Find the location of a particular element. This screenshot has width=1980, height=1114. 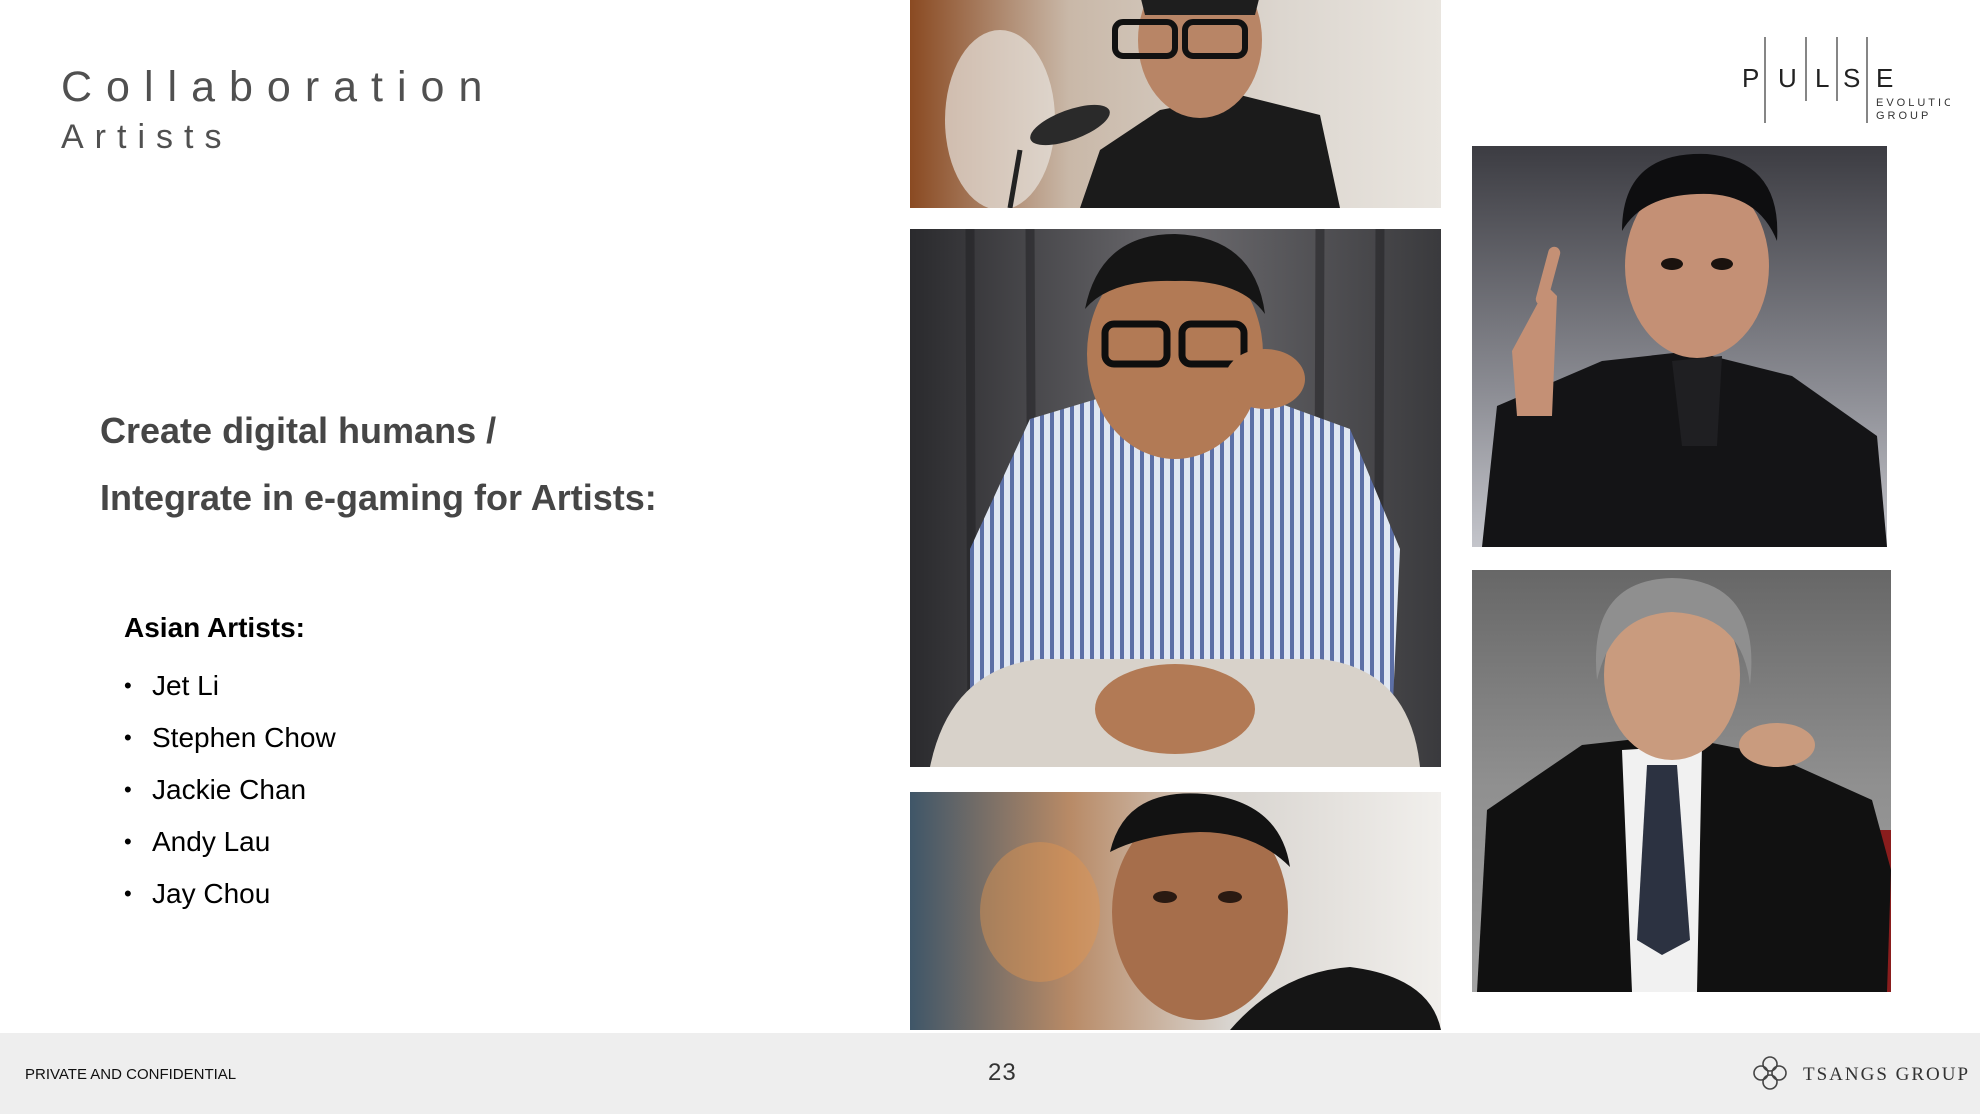

footer: PRIVATE AND CONFIDENTIAL 23 TSANGS GROUP is located at coordinates (990, 1073).